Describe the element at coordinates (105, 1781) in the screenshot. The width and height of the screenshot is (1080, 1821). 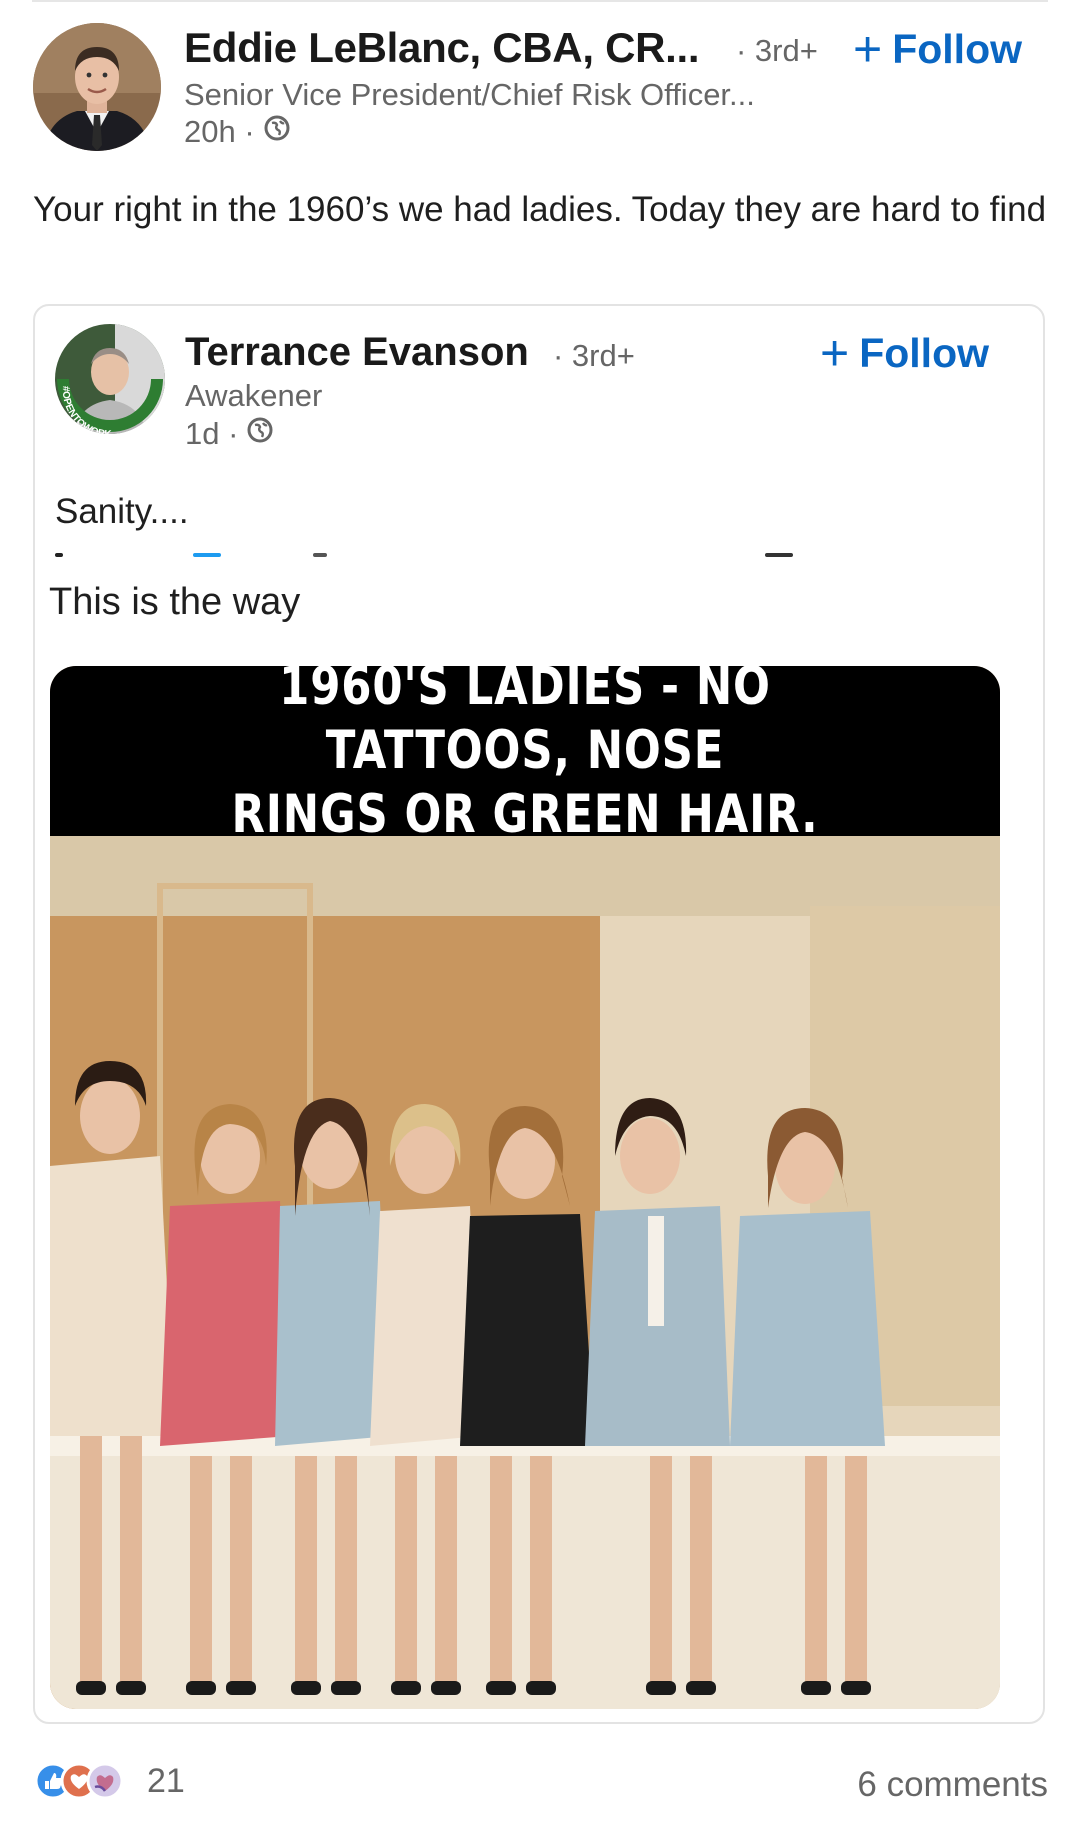
I see `support-icon` at that location.